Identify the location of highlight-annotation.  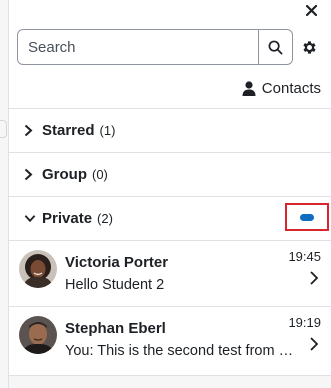
(307, 217).